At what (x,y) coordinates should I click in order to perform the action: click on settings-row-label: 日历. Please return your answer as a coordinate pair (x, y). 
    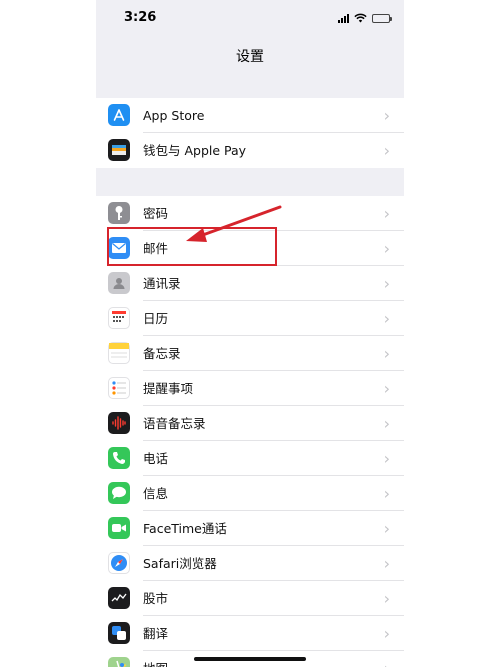
    Looking at the image, I should click on (156, 318).